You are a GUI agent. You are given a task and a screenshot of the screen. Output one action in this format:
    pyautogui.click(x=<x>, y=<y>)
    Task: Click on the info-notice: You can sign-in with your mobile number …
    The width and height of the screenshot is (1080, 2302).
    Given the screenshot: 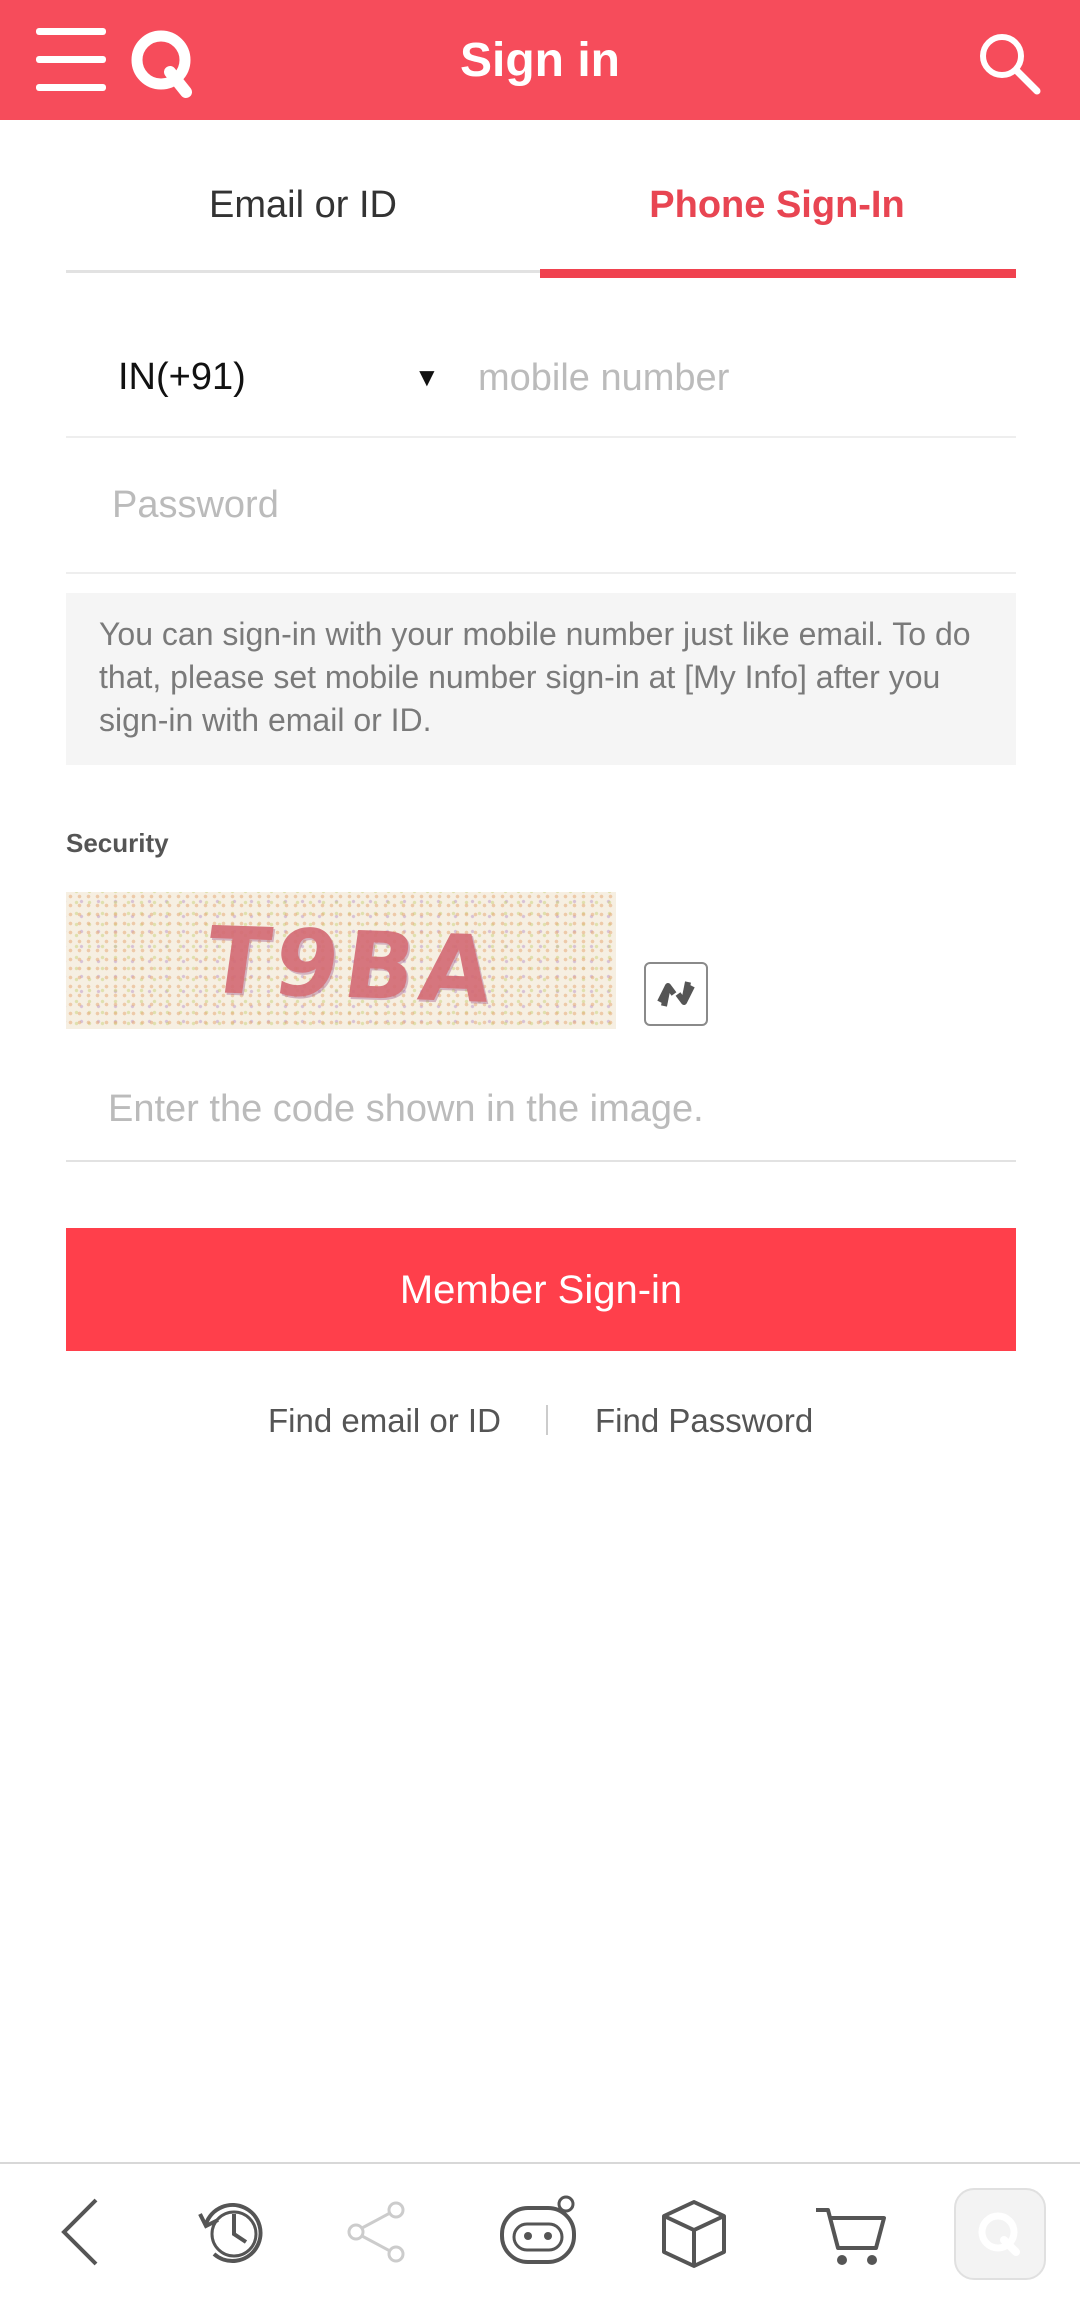 What is the action you would take?
    pyautogui.click(x=541, y=679)
    